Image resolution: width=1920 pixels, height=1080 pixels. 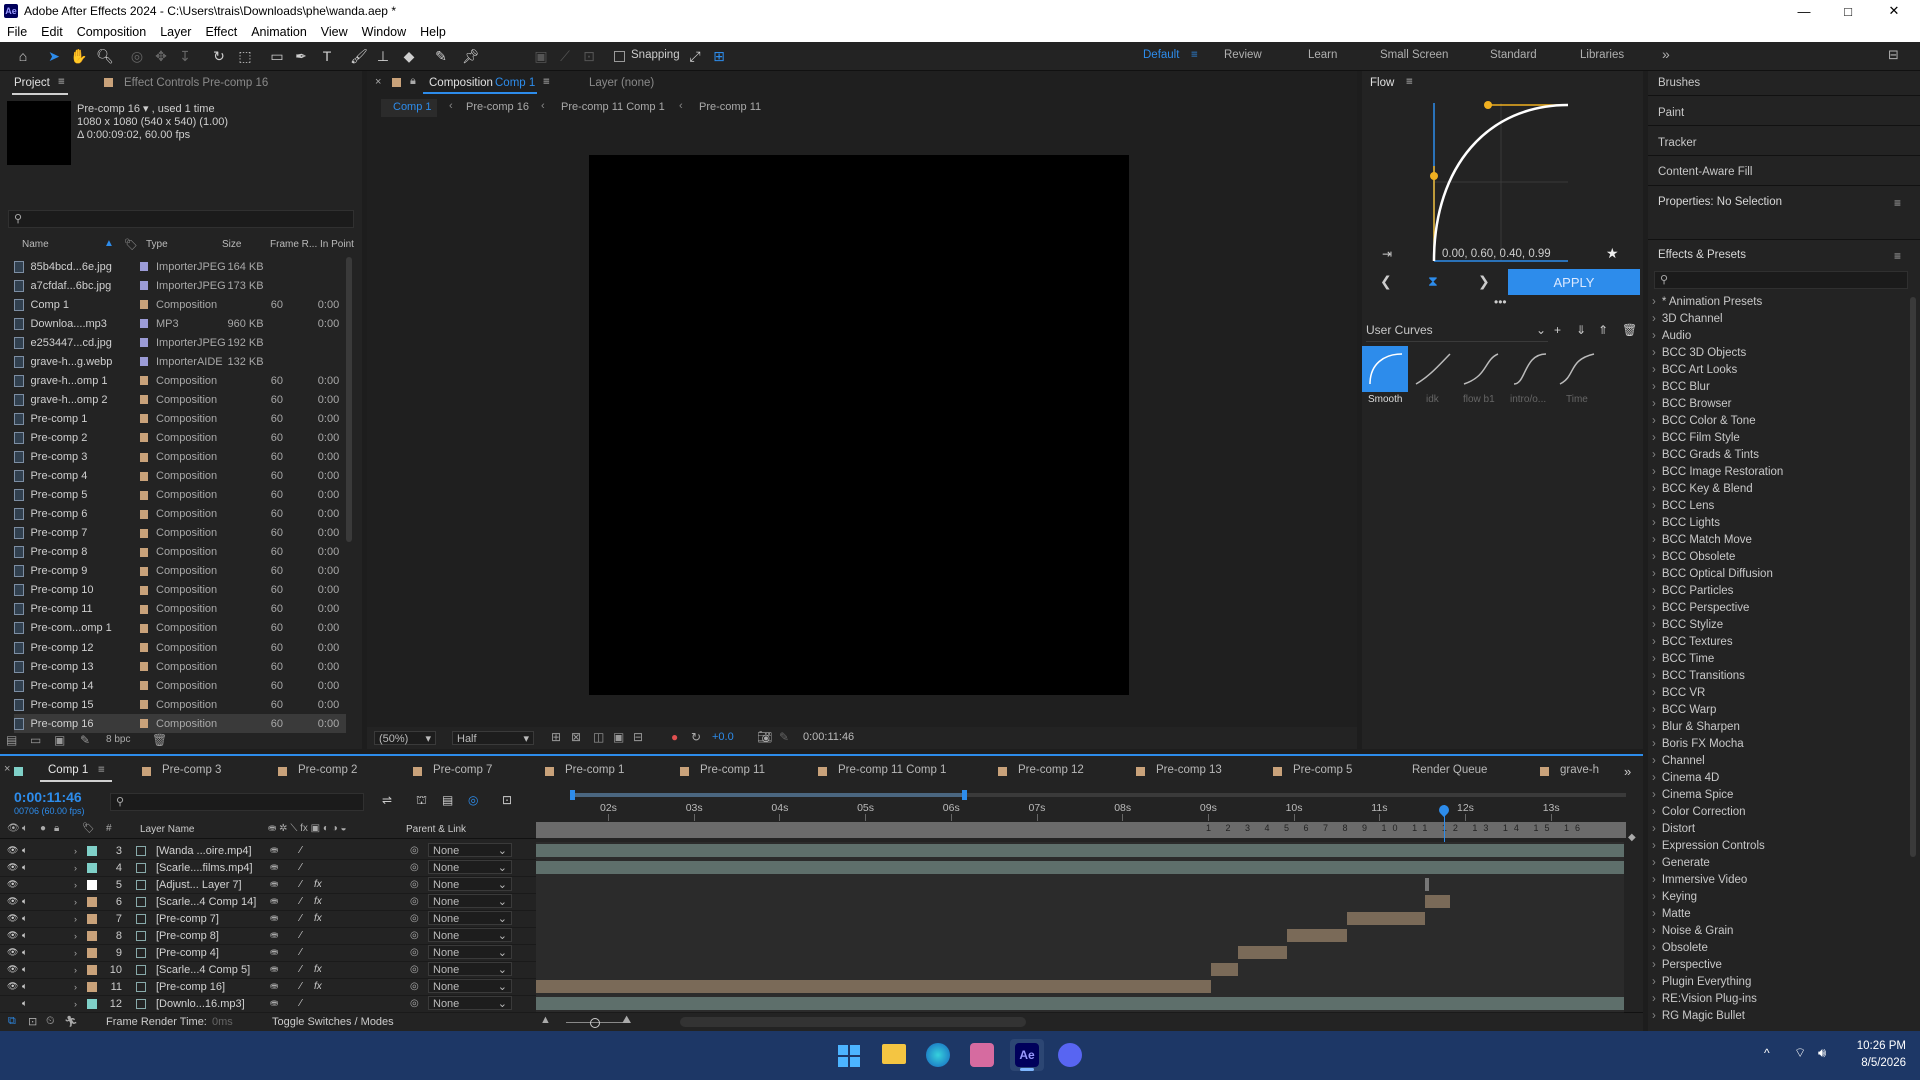 What do you see at coordinates (1705, 457) in the screenshot?
I see `effects-category: BCC Grads & Tints` at bounding box center [1705, 457].